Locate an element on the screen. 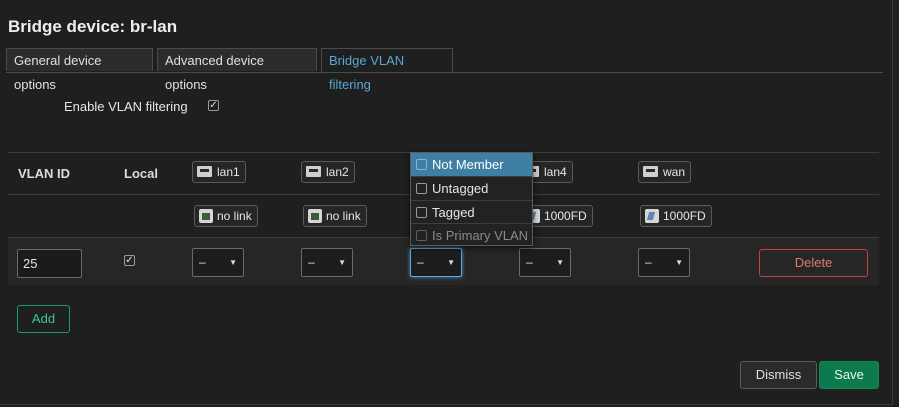  port-select-lan4: – ▼ is located at coordinates (545, 262).